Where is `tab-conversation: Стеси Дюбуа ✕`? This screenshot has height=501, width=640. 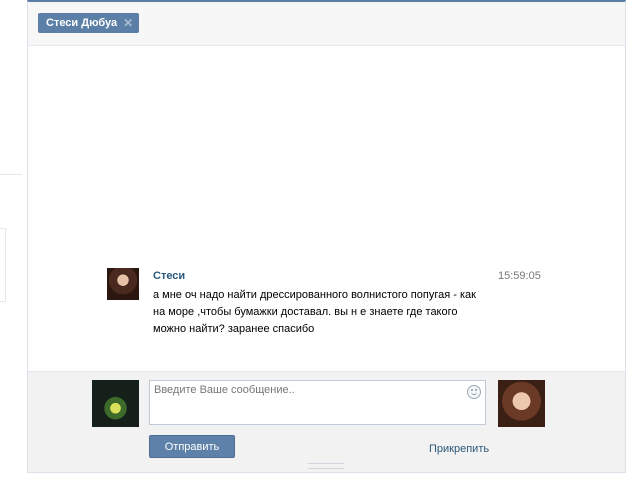 tab-conversation: Стеси Дюбуа ✕ is located at coordinates (89, 23).